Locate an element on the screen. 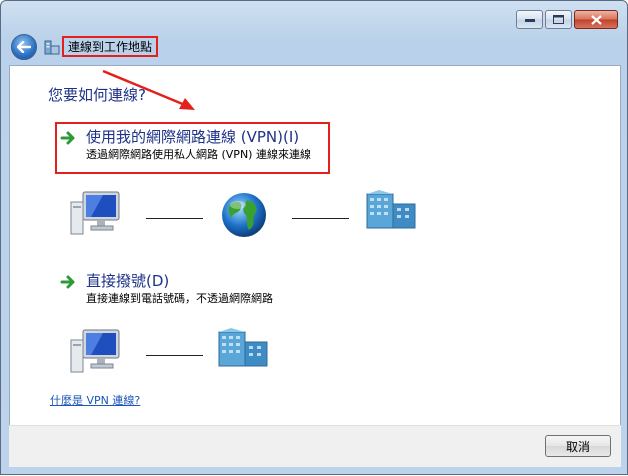 The image size is (628, 476). close-button is located at coordinates (596, 19).